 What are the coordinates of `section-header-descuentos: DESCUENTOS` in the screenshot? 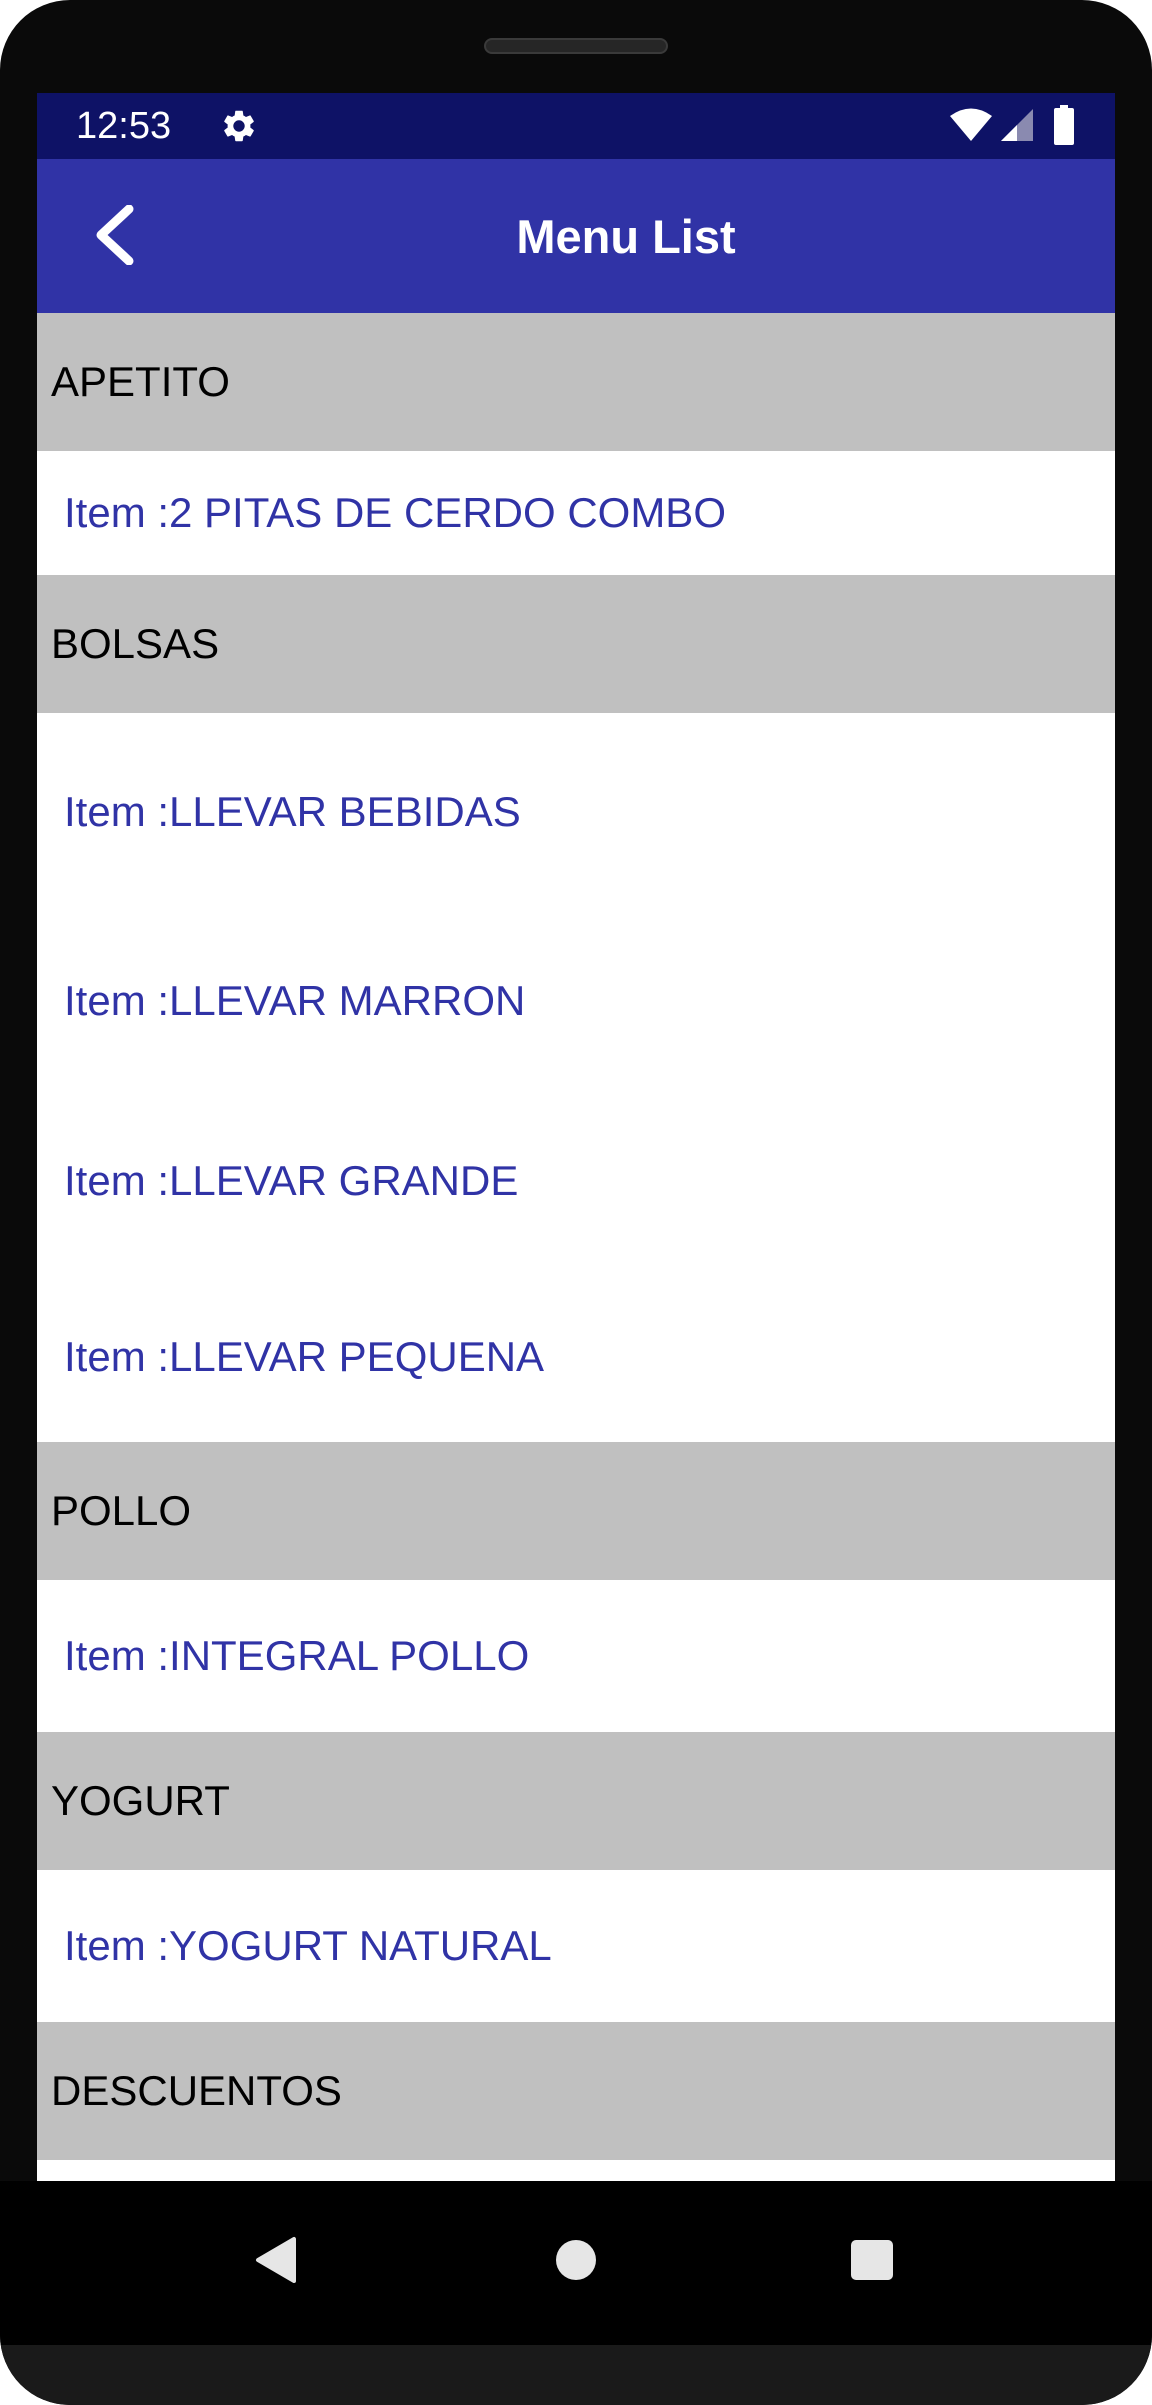 It's located at (576, 2091).